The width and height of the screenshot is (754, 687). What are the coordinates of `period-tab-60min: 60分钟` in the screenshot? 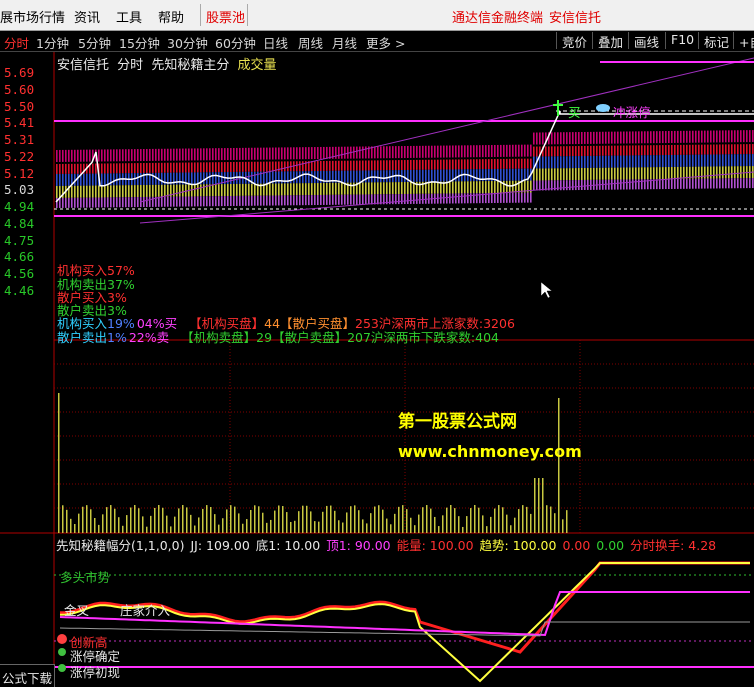 It's located at (235, 42).